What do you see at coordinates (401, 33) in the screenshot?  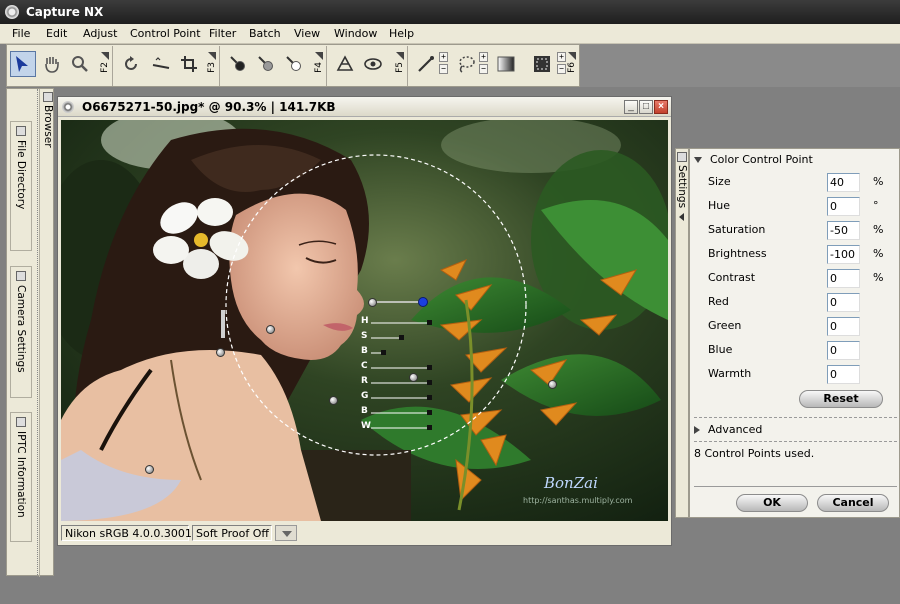 I see `menu-help: Help` at bounding box center [401, 33].